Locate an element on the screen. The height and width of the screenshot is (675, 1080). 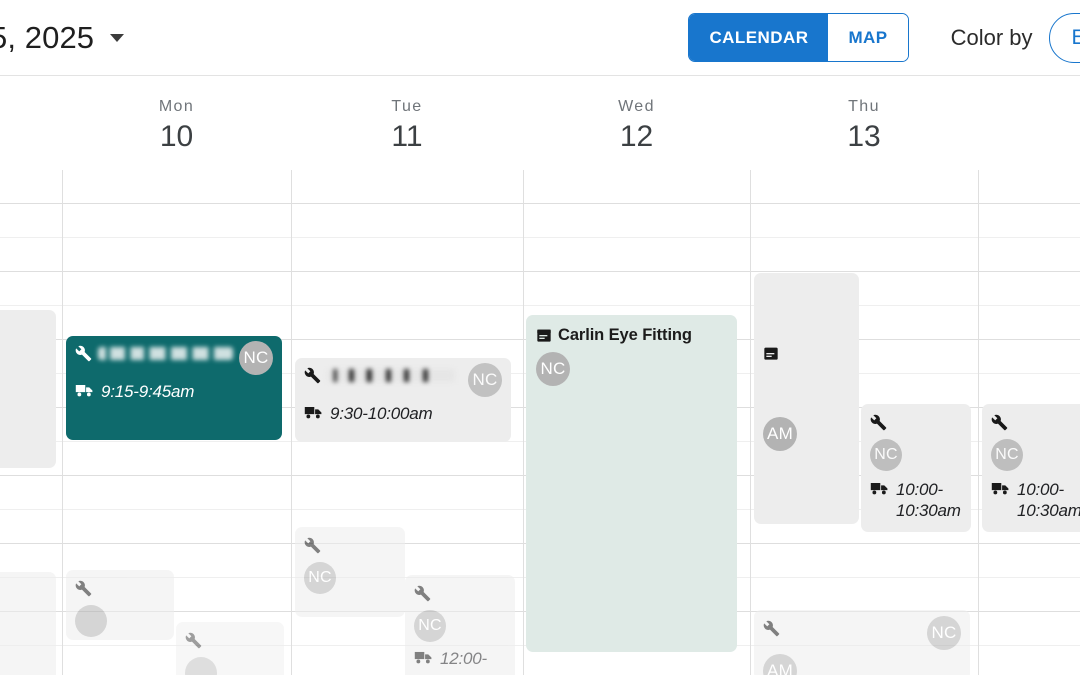
day-column-header-mon: Mon 10 is located at coordinates (176, 123).